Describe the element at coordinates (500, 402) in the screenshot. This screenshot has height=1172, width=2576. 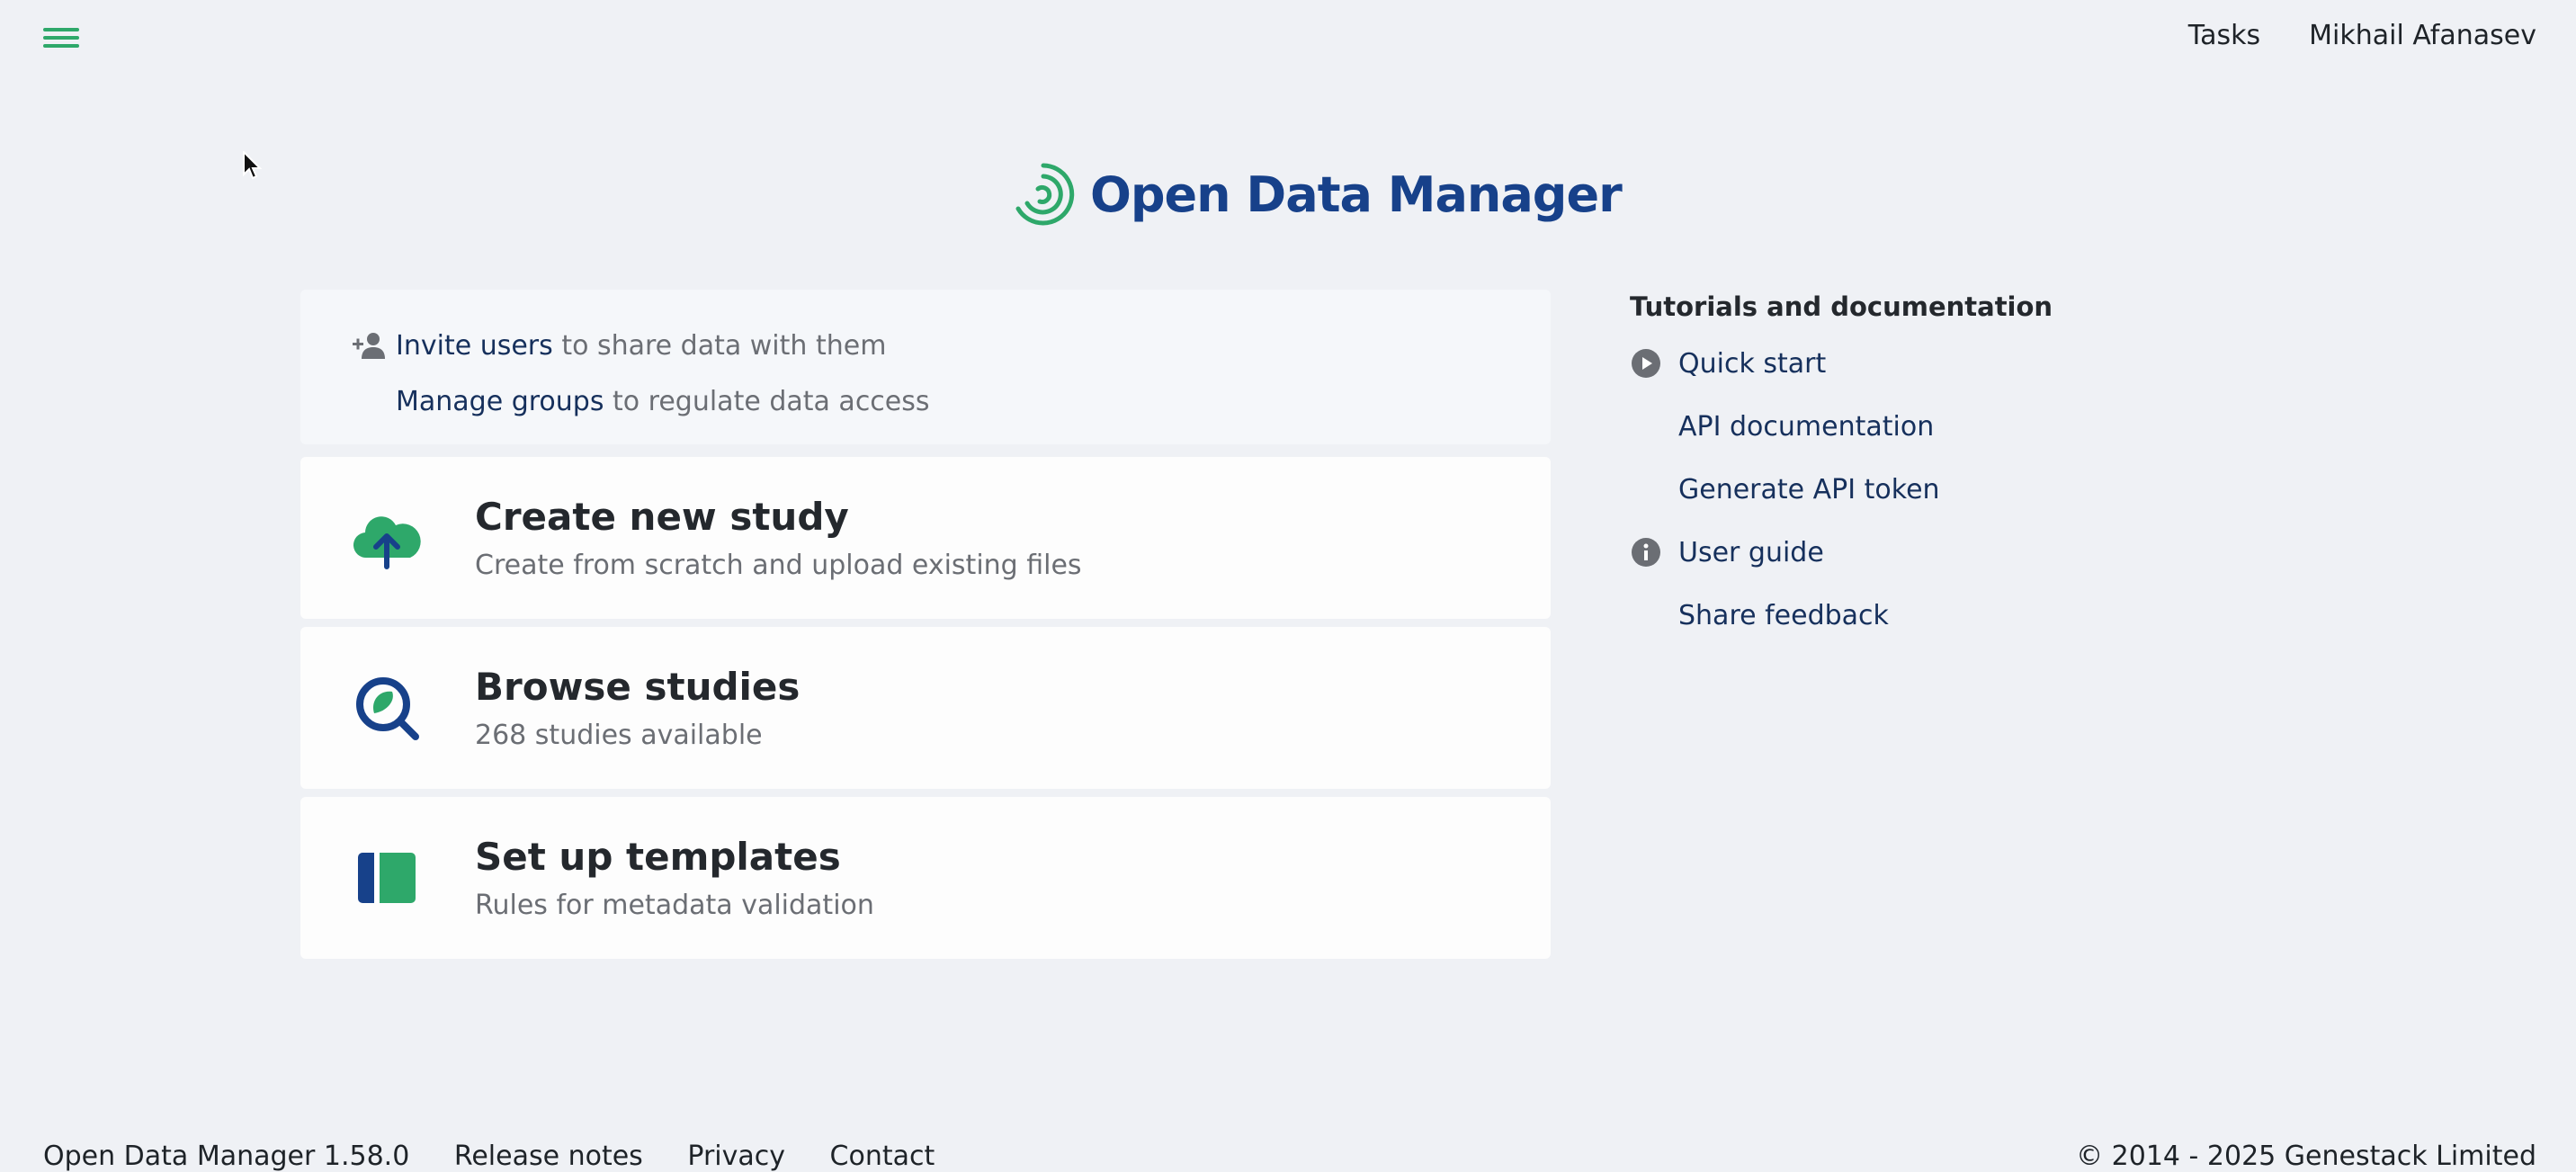
I see `manage-groups-link: Manage groups` at that location.